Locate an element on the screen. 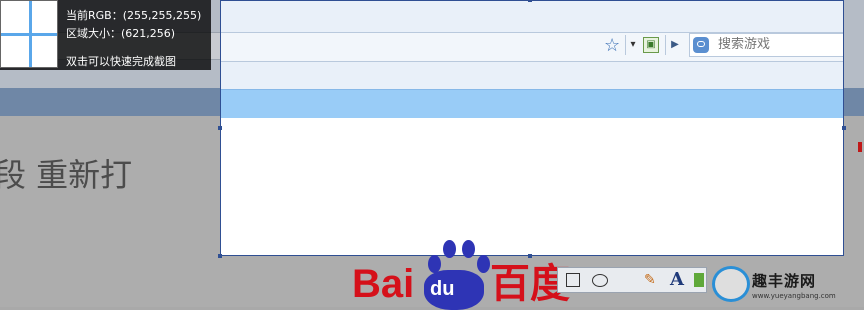  magnifier-preview is located at coordinates (29, 34).